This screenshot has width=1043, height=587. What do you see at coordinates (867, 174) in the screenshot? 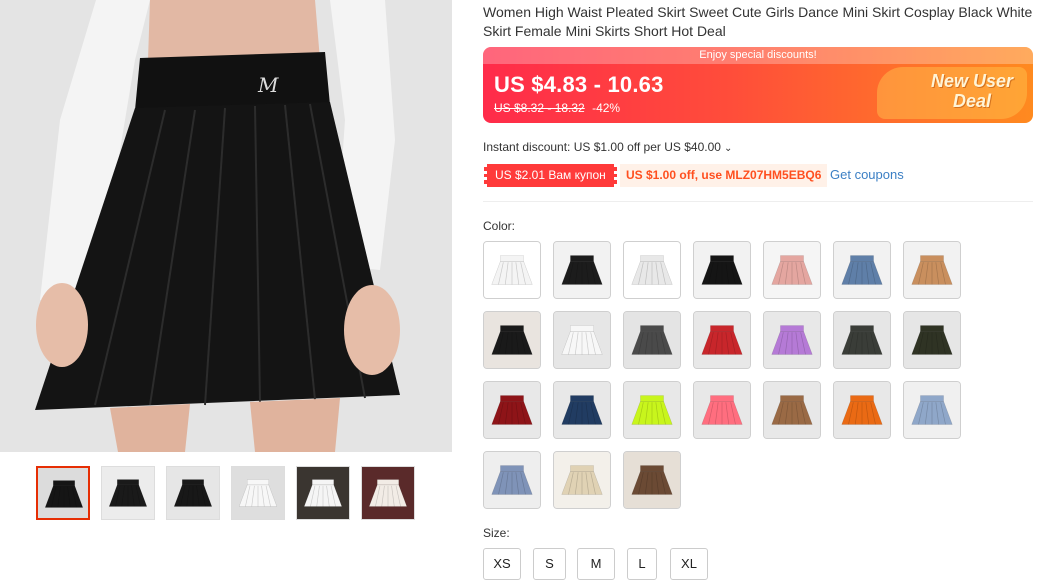
I see `get-coupons-link: Get coupons` at bounding box center [867, 174].